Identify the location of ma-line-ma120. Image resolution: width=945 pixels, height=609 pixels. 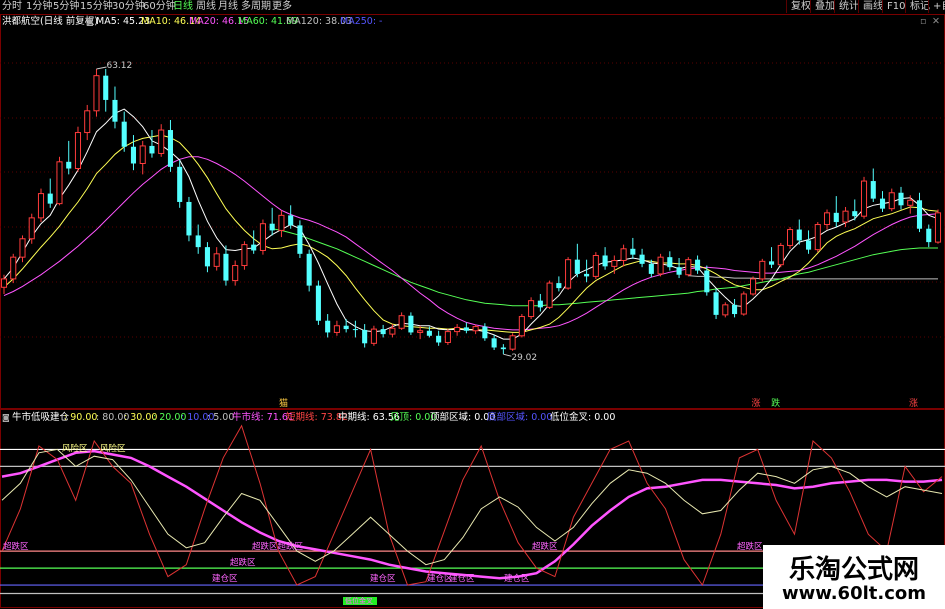
(813, 277).